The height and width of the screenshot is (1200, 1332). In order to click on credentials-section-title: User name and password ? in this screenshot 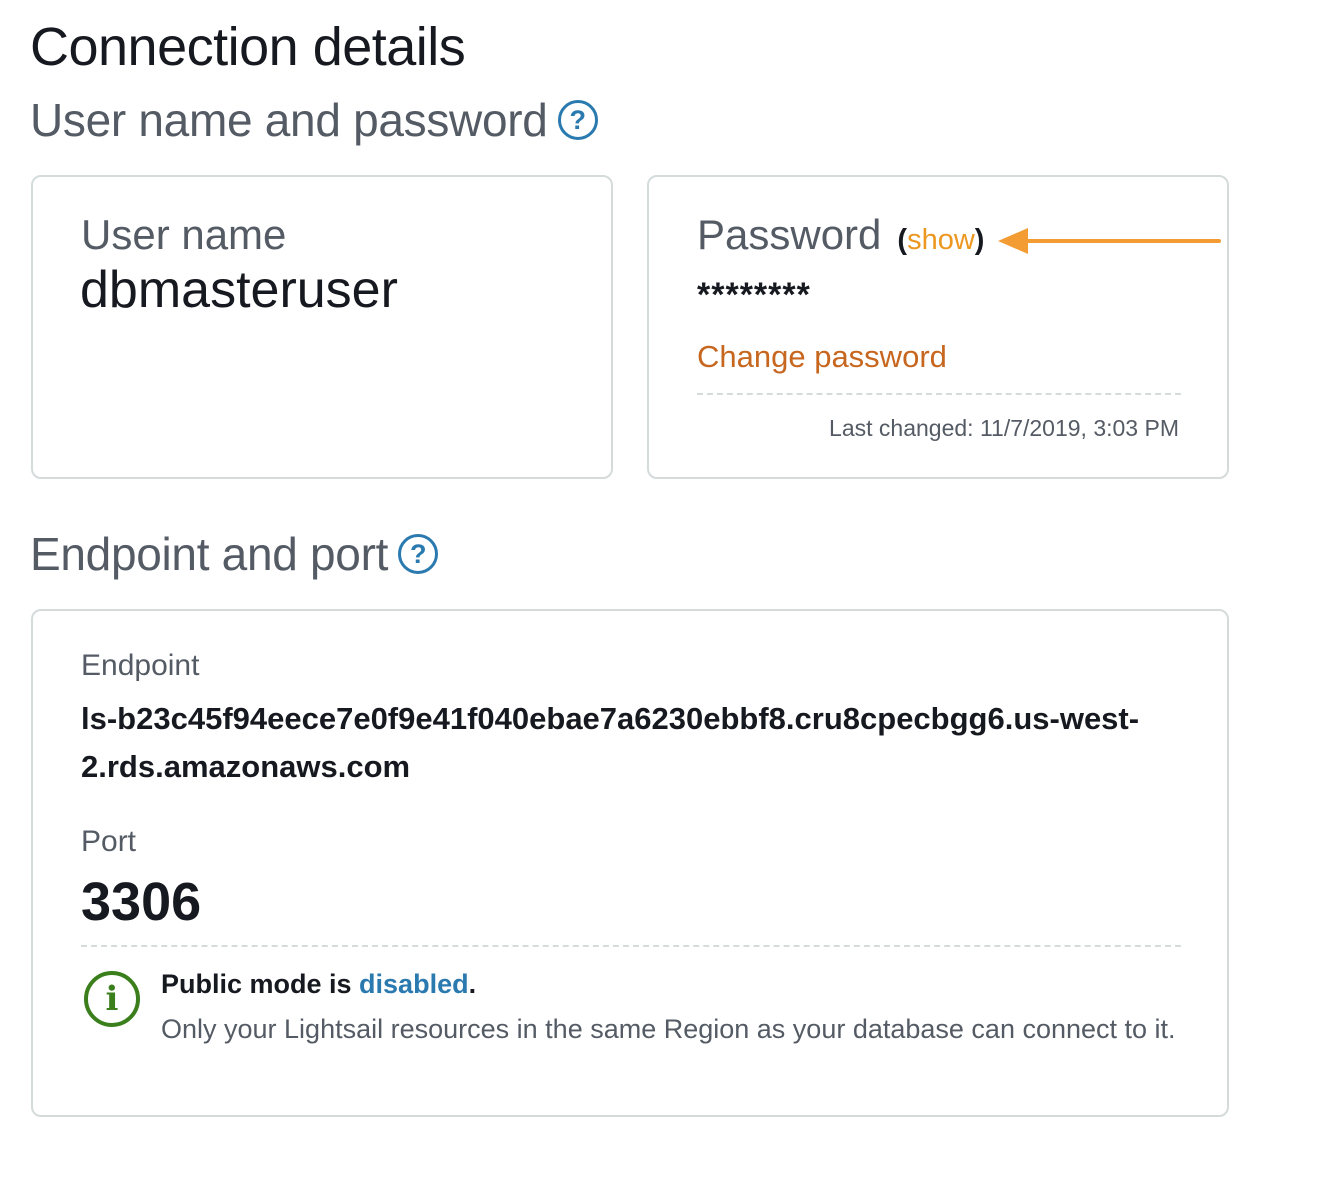, I will do `click(314, 120)`.